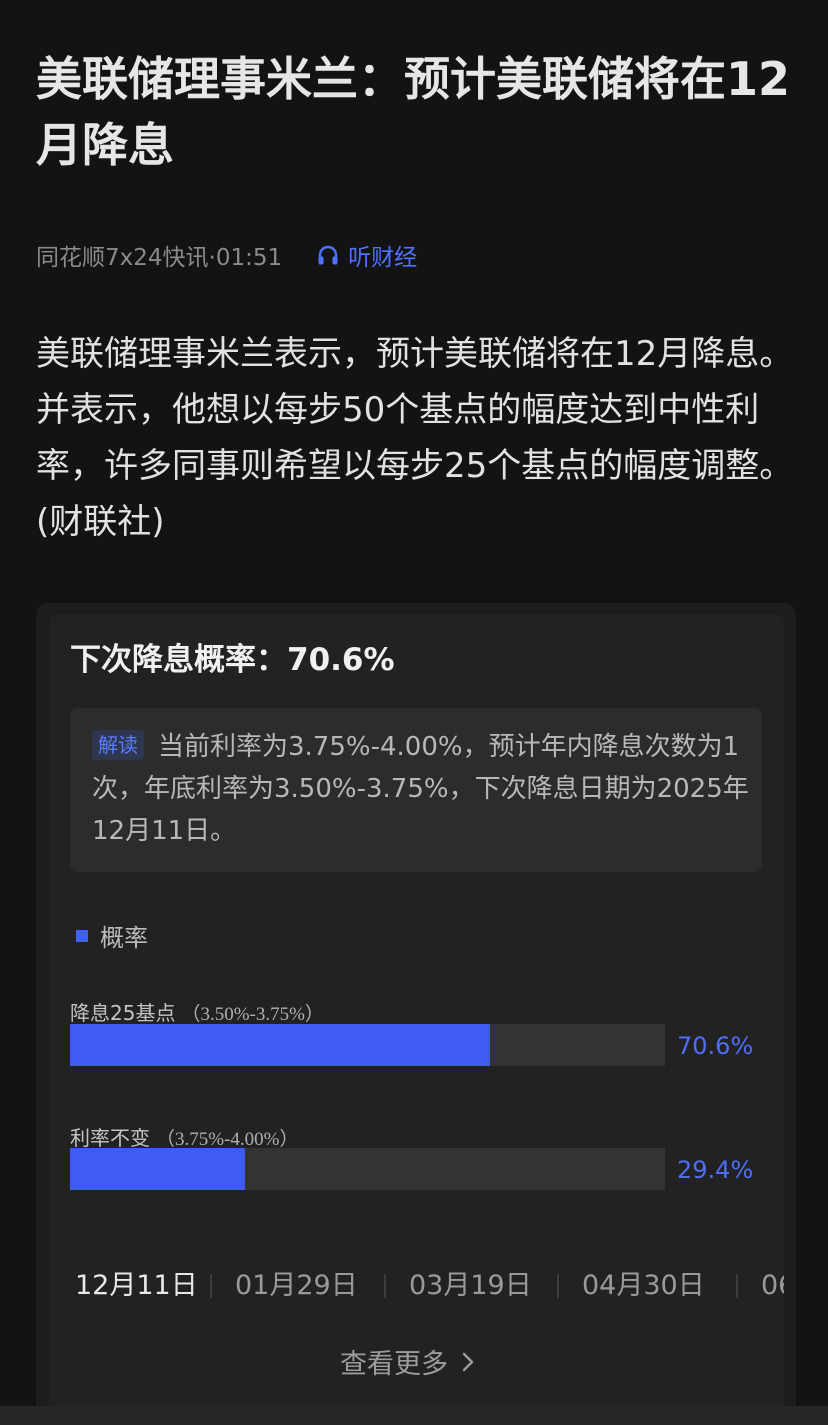 The width and height of the screenshot is (828, 1425). Describe the element at coordinates (280, 1045) in the screenshot. I see `bar-fill-cut25` at that location.